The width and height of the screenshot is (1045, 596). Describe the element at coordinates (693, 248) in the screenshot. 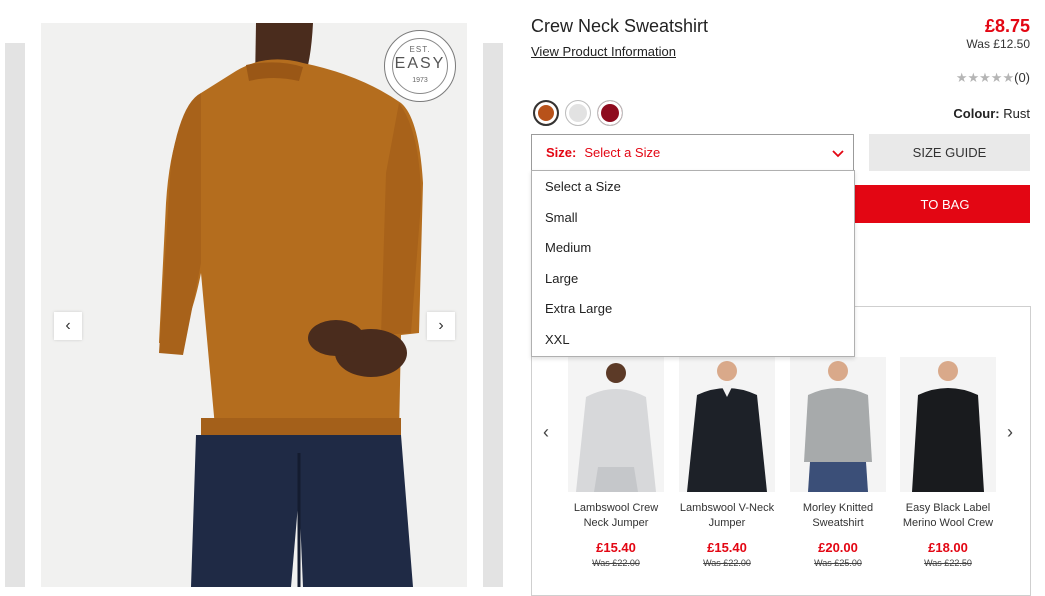

I see `size-option: Medium` at that location.